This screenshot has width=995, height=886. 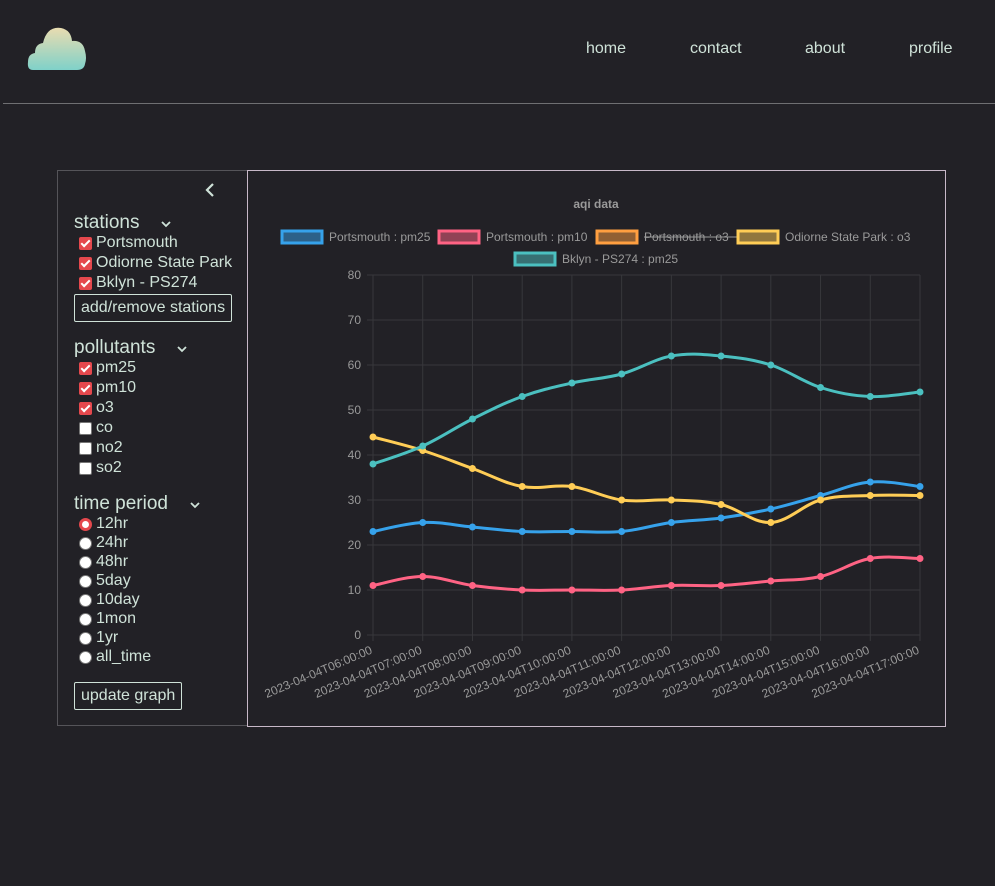 I want to click on time-period-radio-1mon: 1mon, so click(x=107, y=619).